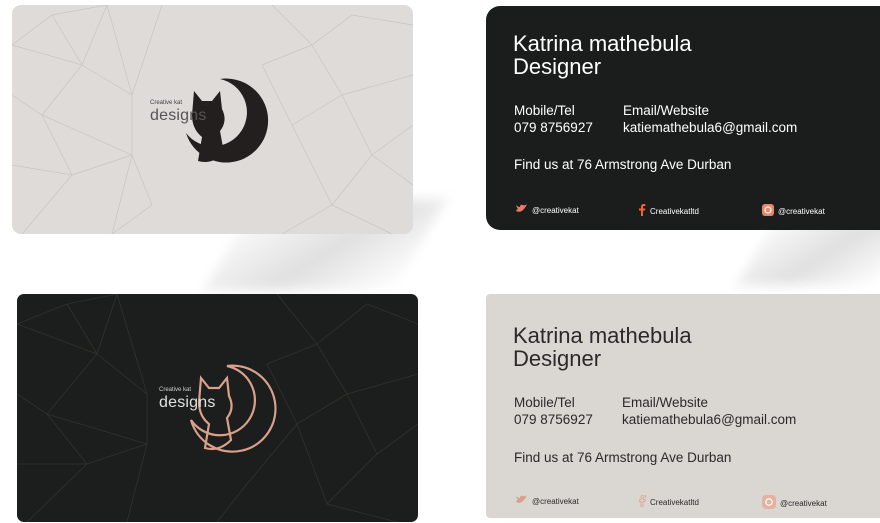  I want to click on mobile-value-light: 079 8756927, so click(553, 419).